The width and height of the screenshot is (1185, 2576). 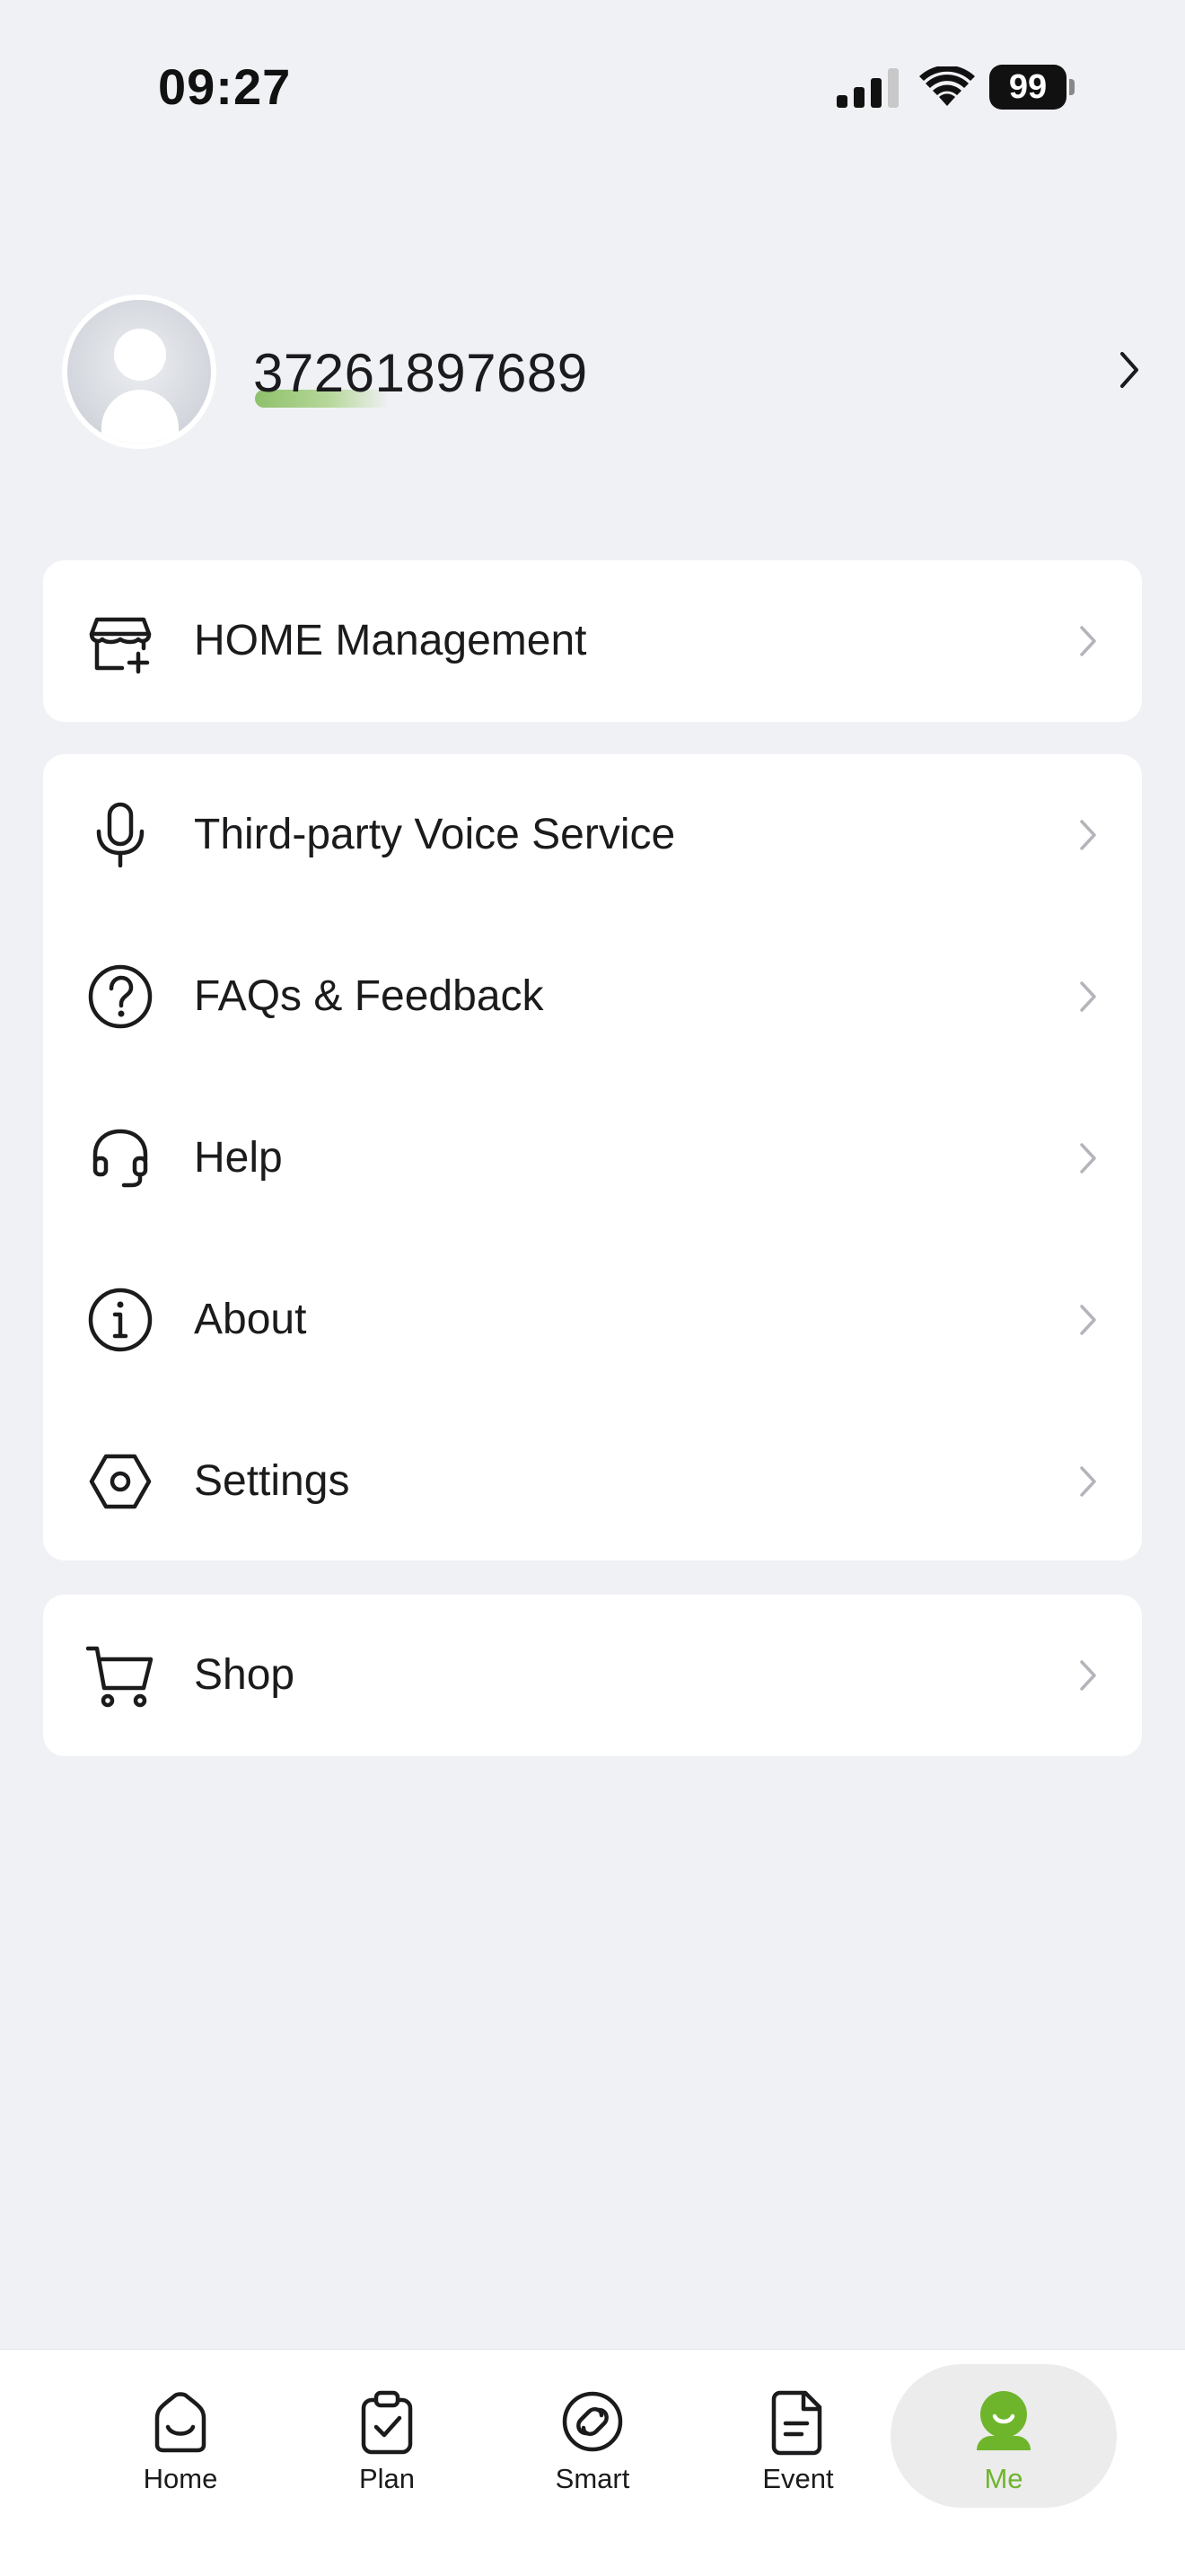 I want to click on tab-event: Event, so click(x=798, y=2438).